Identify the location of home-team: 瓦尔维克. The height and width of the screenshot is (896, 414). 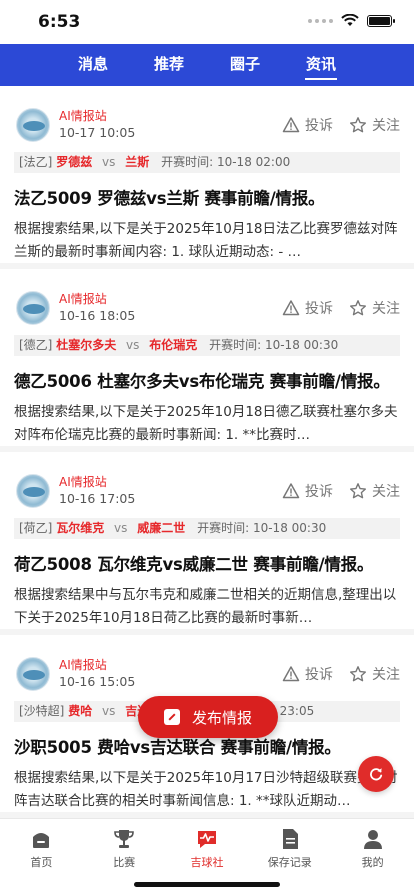
(80, 528).